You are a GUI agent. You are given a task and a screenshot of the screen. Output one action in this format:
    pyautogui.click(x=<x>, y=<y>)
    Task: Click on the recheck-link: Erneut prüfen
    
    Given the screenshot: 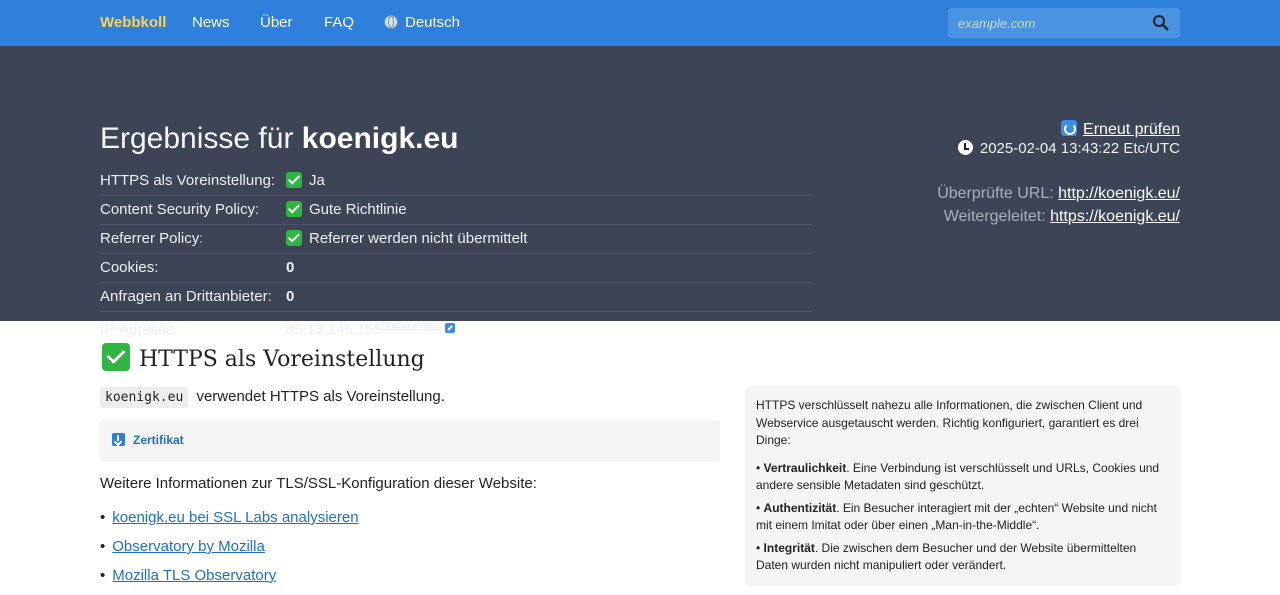 What is the action you would take?
    pyautogui.click(x=1120, y=129)
    